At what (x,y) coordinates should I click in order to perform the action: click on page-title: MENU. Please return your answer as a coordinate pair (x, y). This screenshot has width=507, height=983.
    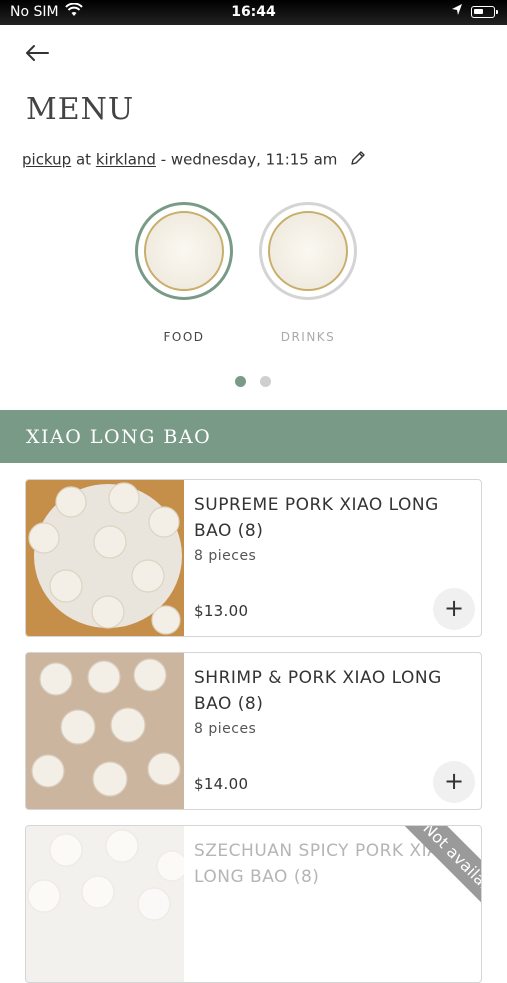
    Looking at the image, I should click on (80, 109).